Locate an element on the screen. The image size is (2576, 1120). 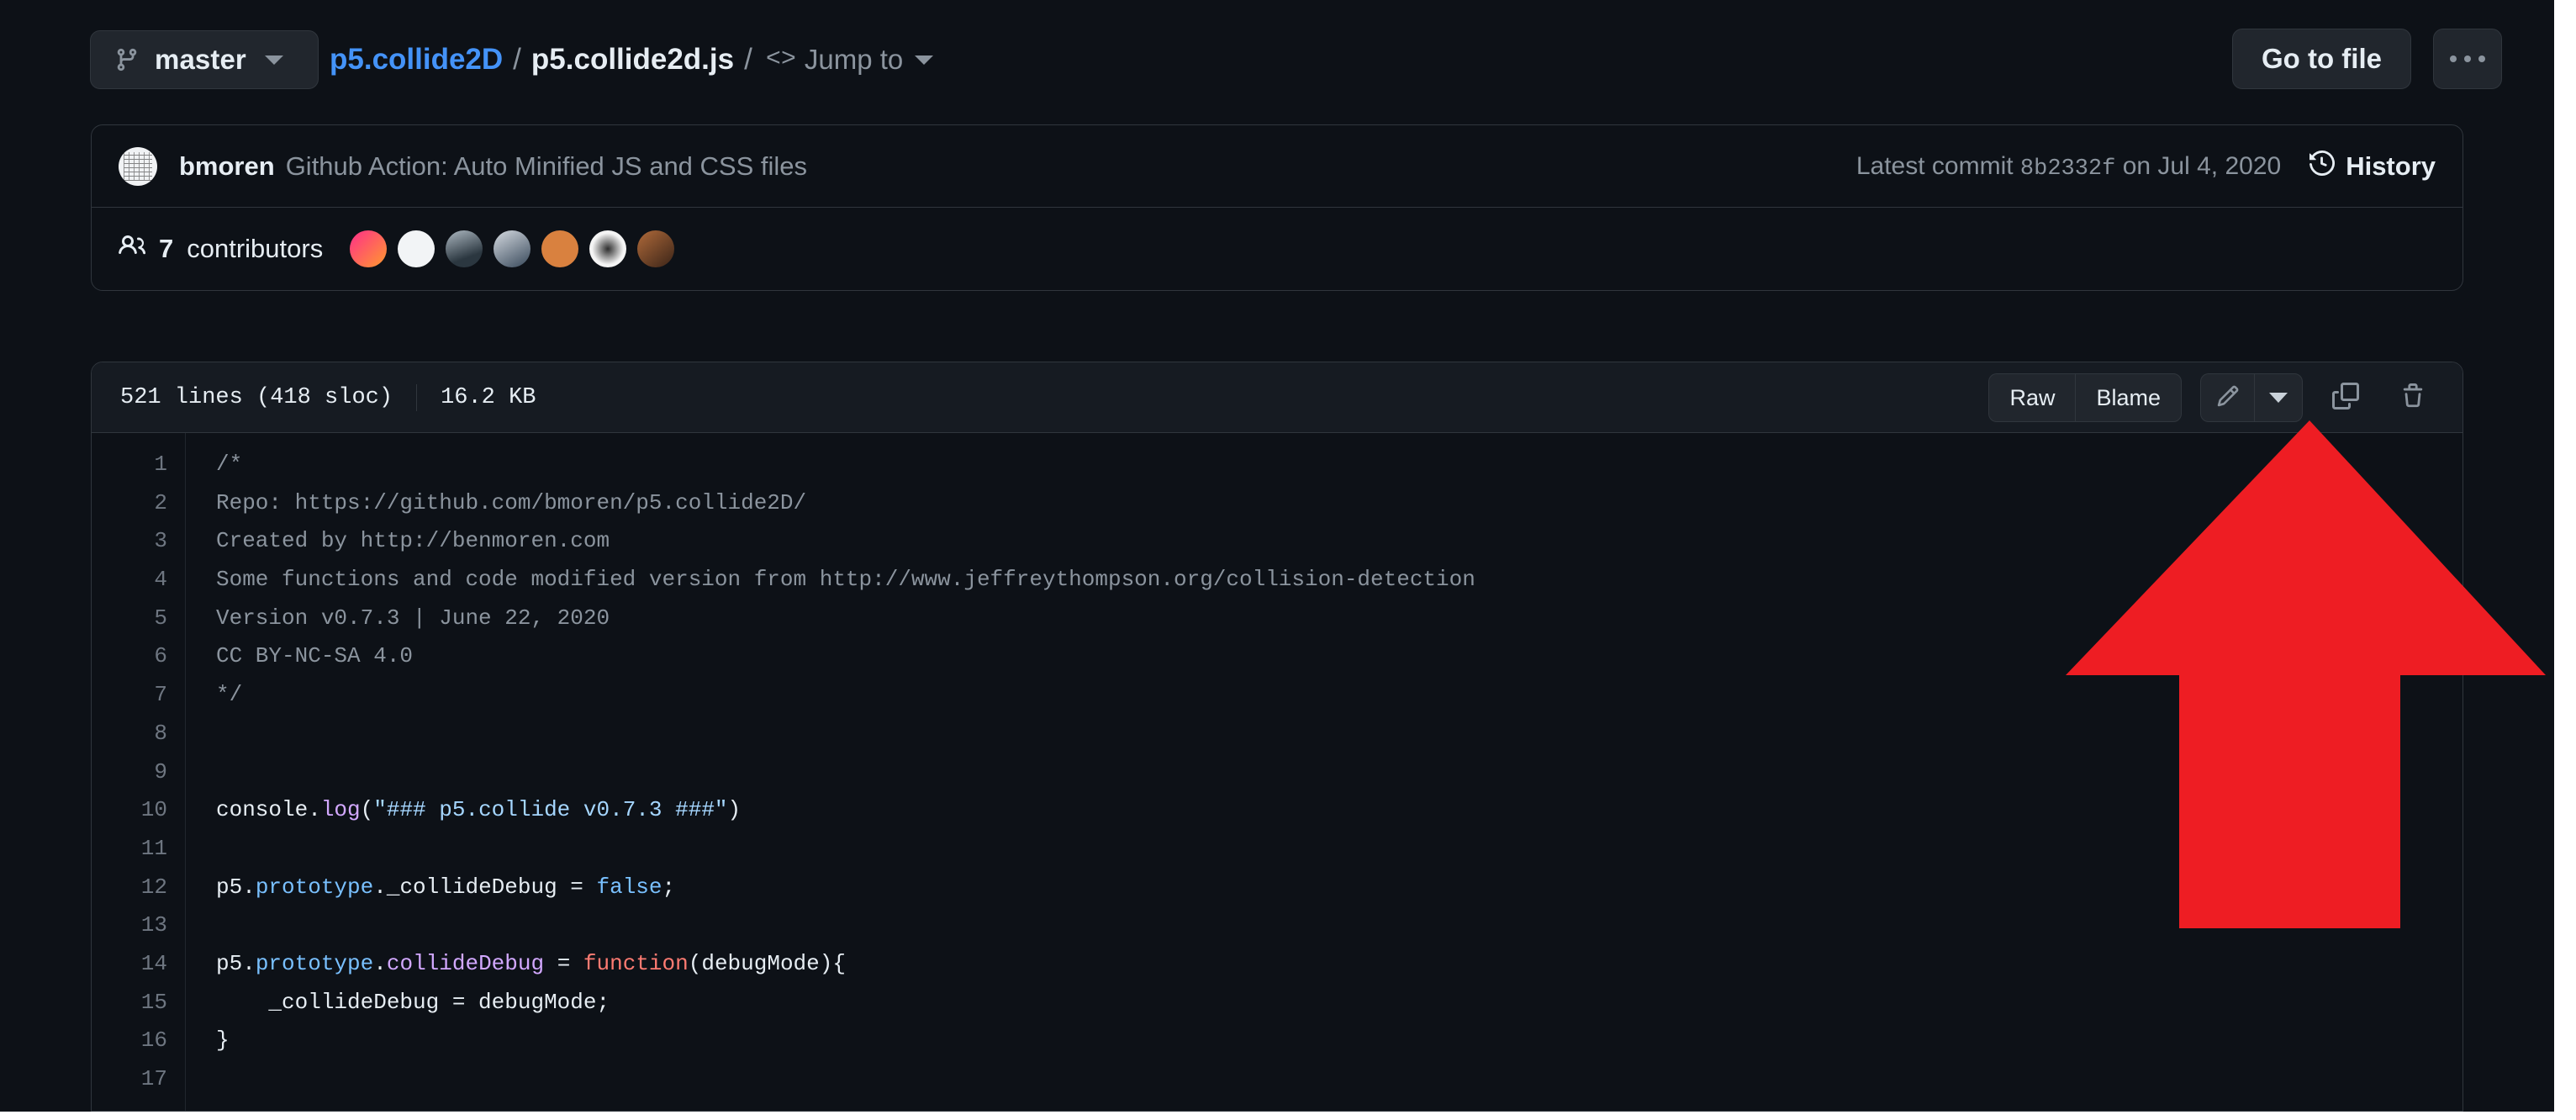
code-token-comment: /* is located at coordinates (230, 464).